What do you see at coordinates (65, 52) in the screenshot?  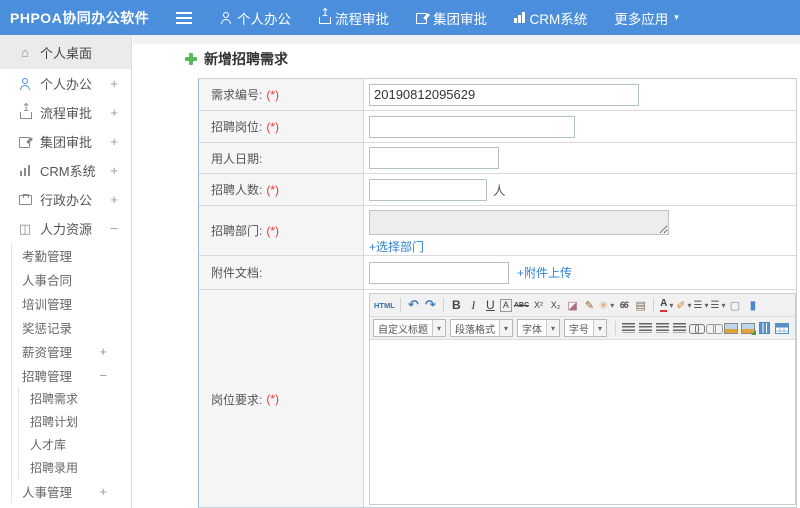 I see `sidebar-item-personal-desktop: ⌂ 个人桌面` at bounding box center [65, 52].